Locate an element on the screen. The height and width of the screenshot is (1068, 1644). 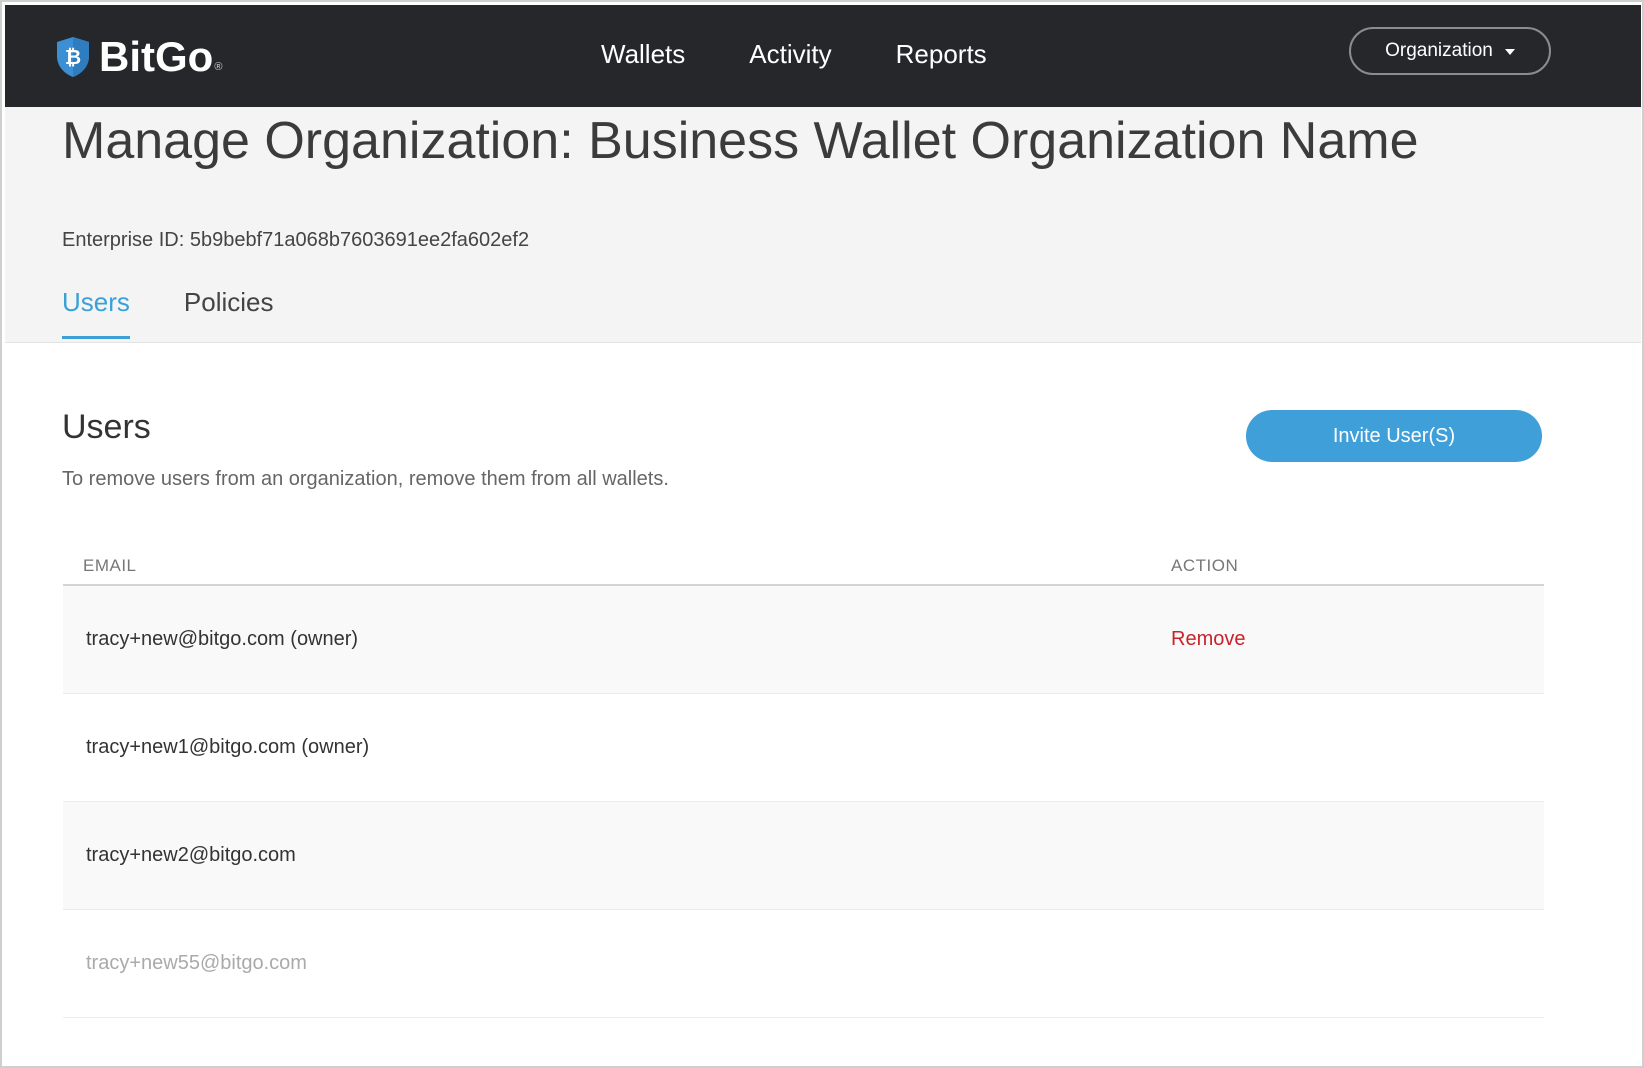
organization-dropdown: Organization is located at coordinates (1450, 51).